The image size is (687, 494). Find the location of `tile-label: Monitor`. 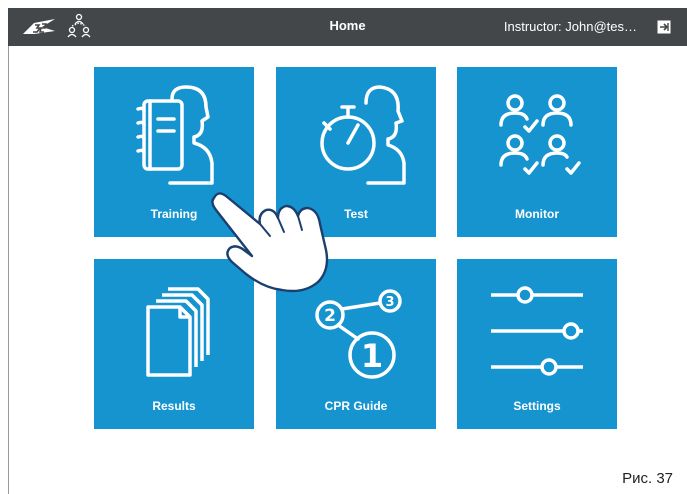

tile-label: Monitor is located at coordinates (537, 214).